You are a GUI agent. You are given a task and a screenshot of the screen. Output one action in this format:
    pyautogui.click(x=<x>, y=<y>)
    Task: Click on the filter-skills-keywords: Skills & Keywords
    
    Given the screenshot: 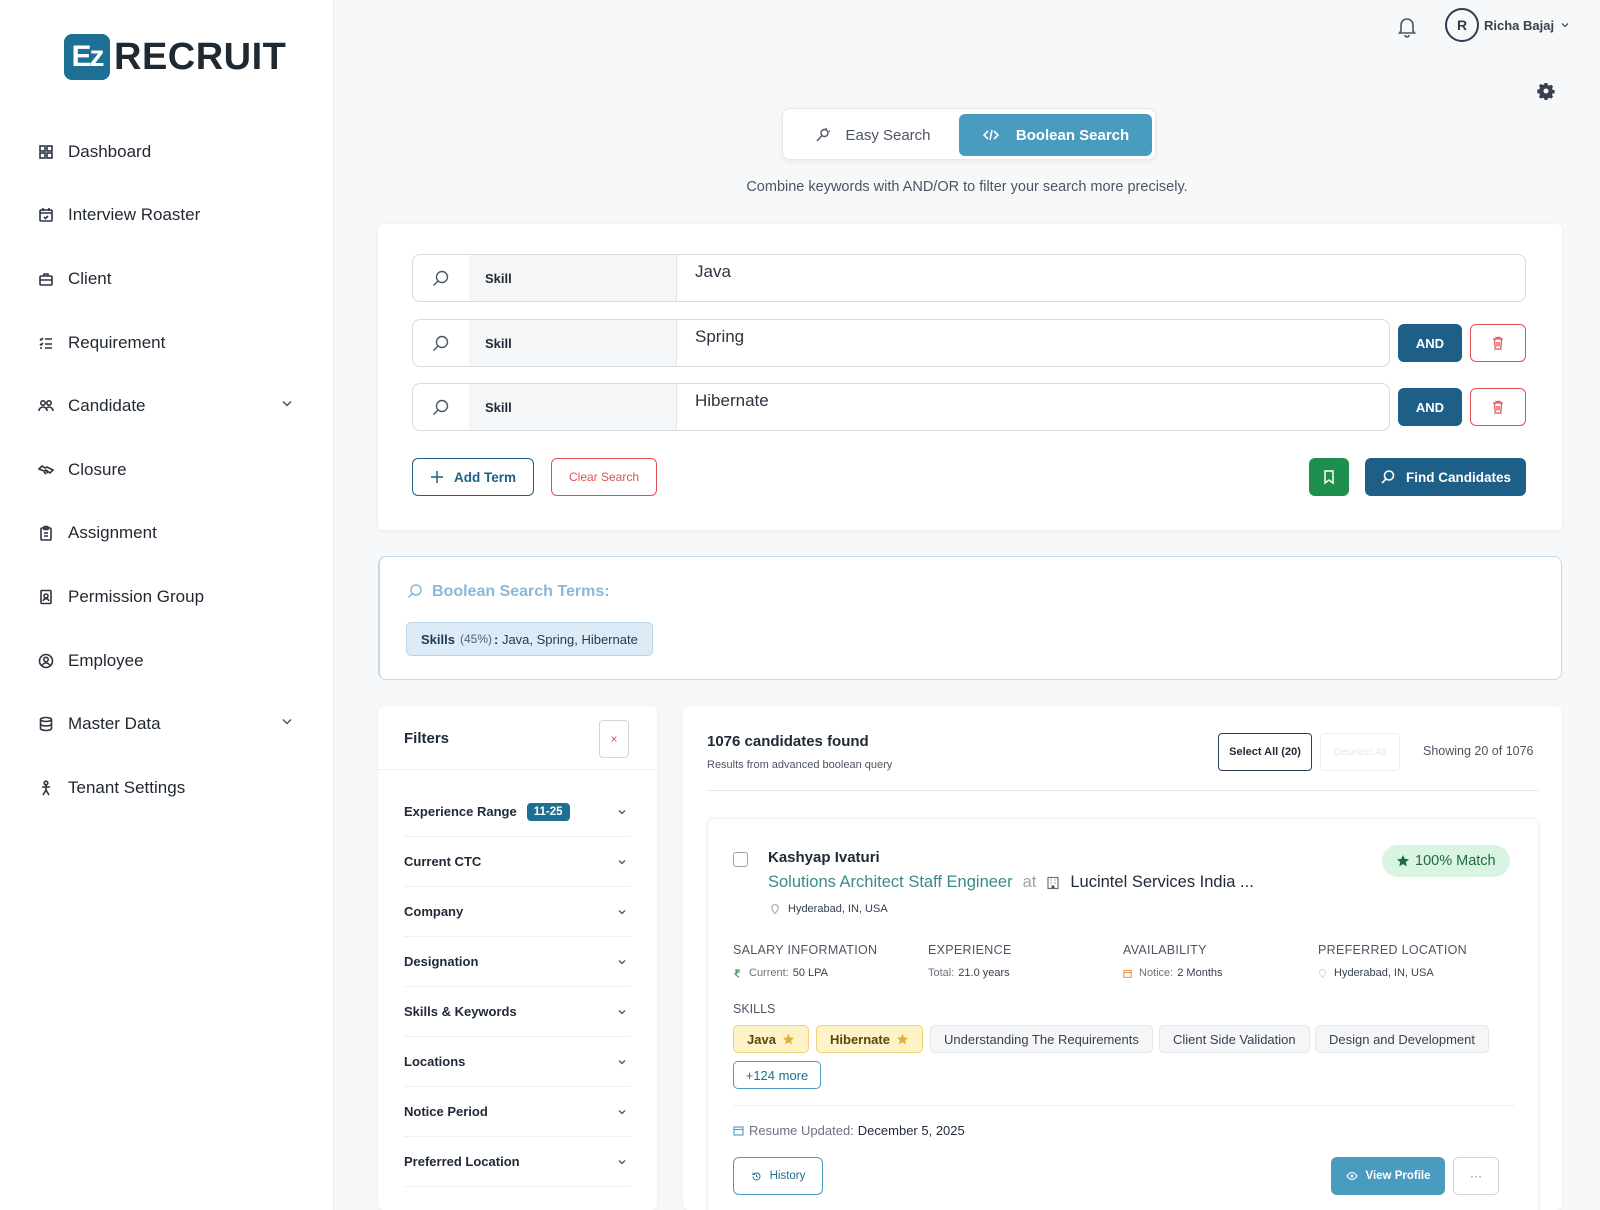 What is the action you would take?
    pyautogui.click(x=517, y=1012)
    